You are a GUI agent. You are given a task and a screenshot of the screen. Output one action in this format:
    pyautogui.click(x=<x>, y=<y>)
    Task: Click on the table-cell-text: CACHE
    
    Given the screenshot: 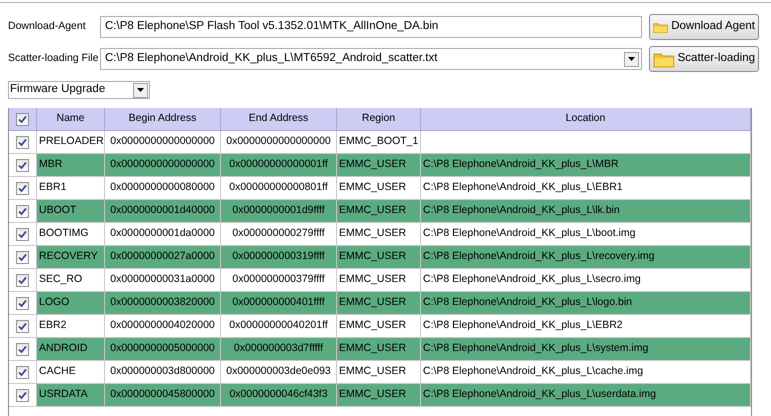 What is the action you would take?
    pyautogui.click(x=57, y=372)
    